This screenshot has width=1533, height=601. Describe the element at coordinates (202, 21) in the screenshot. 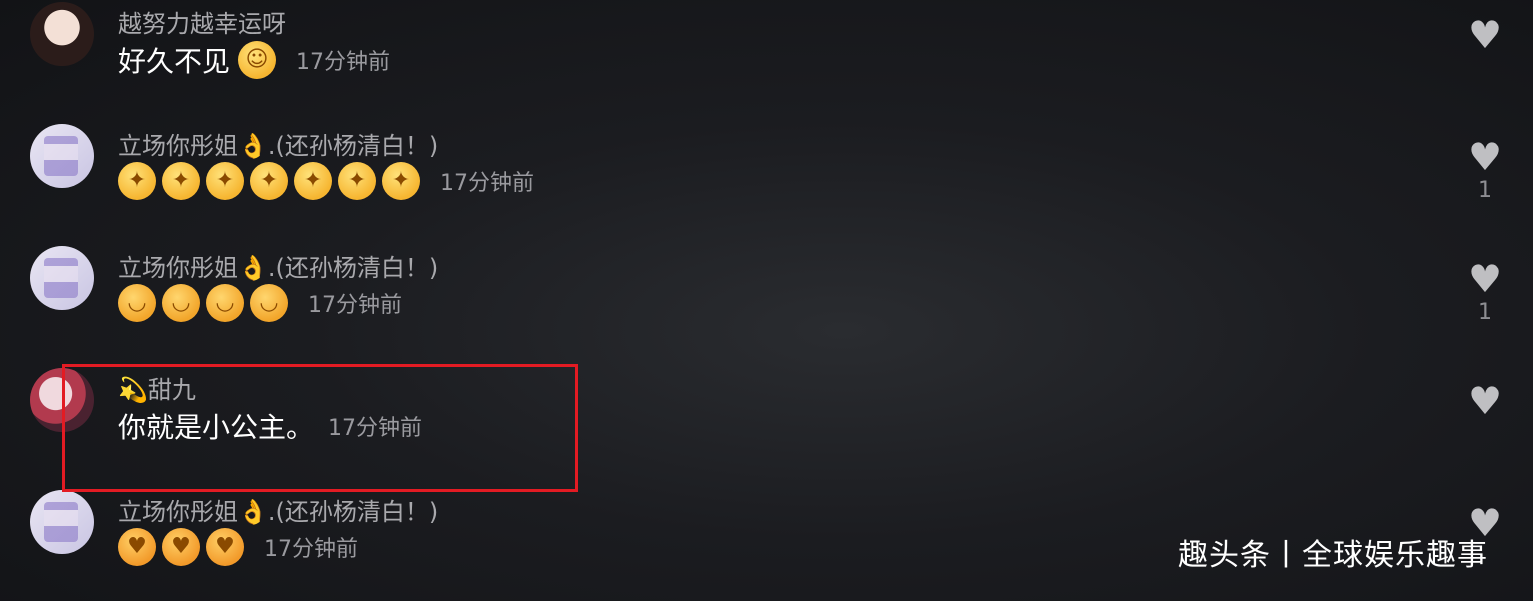

I see `comment-username: 越努力越幸运呀` at that location.